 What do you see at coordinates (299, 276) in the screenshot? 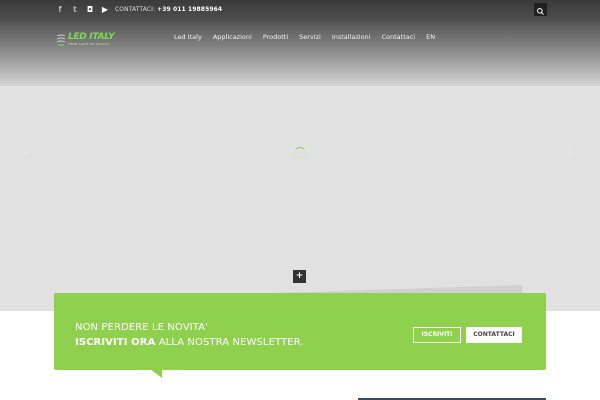
I see `expand-button: +` at bounding box center [299, 276].